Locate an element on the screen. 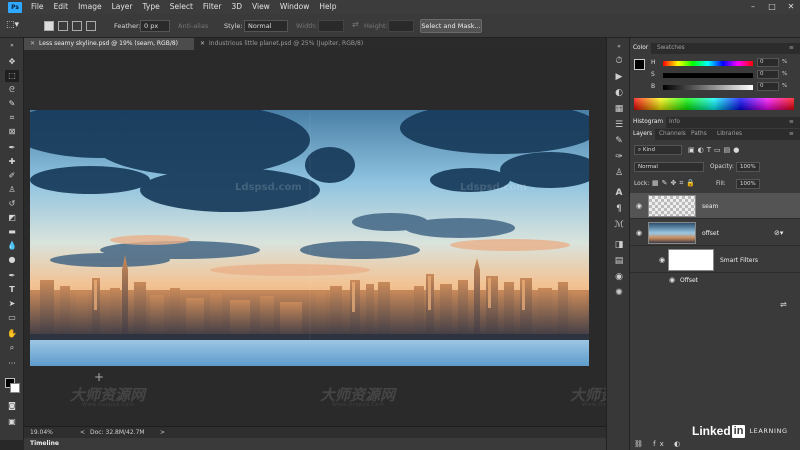  brightness-slider: B 0 % is located at coordinates (719, 87).